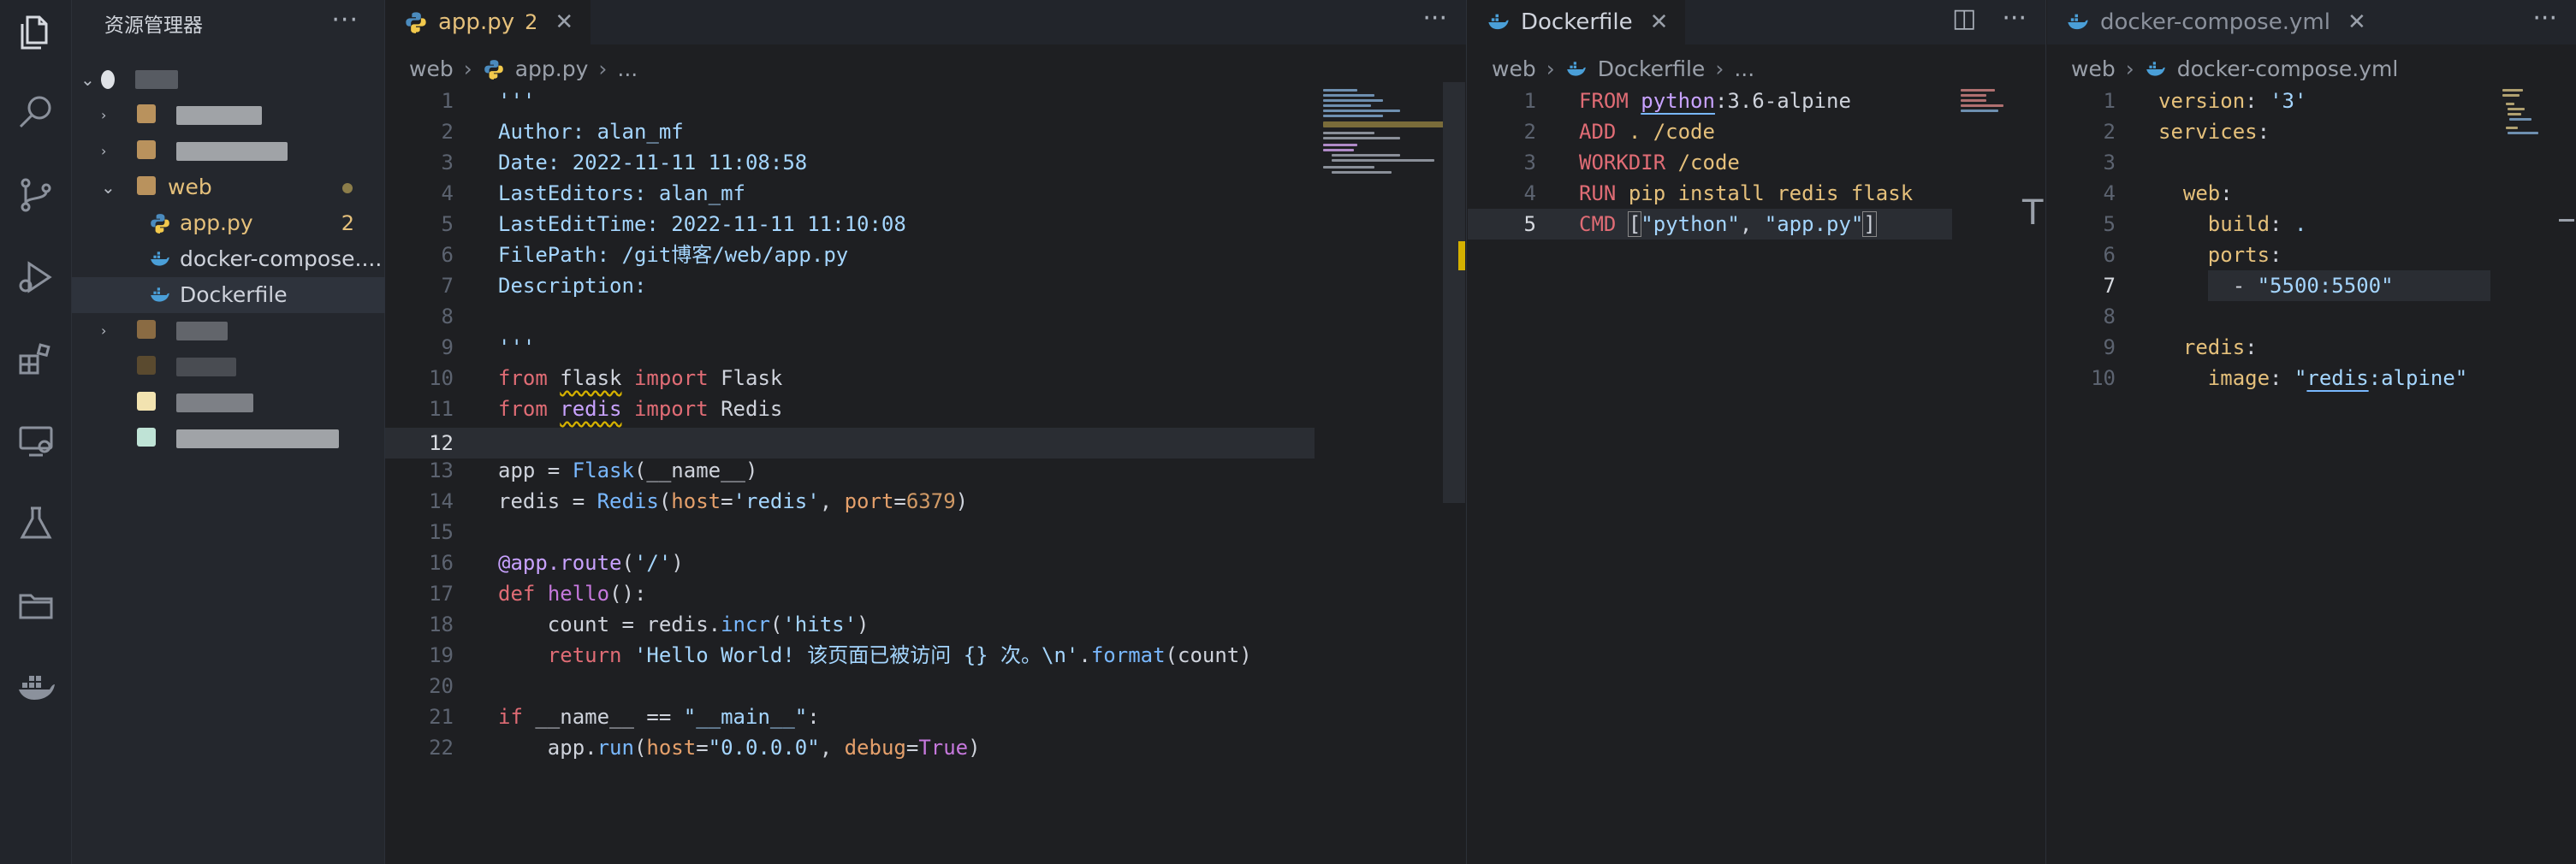 Image resolution: width=2576 pixels, height=864 pixels. I want to click on extensions-icon, so click(36, 359).